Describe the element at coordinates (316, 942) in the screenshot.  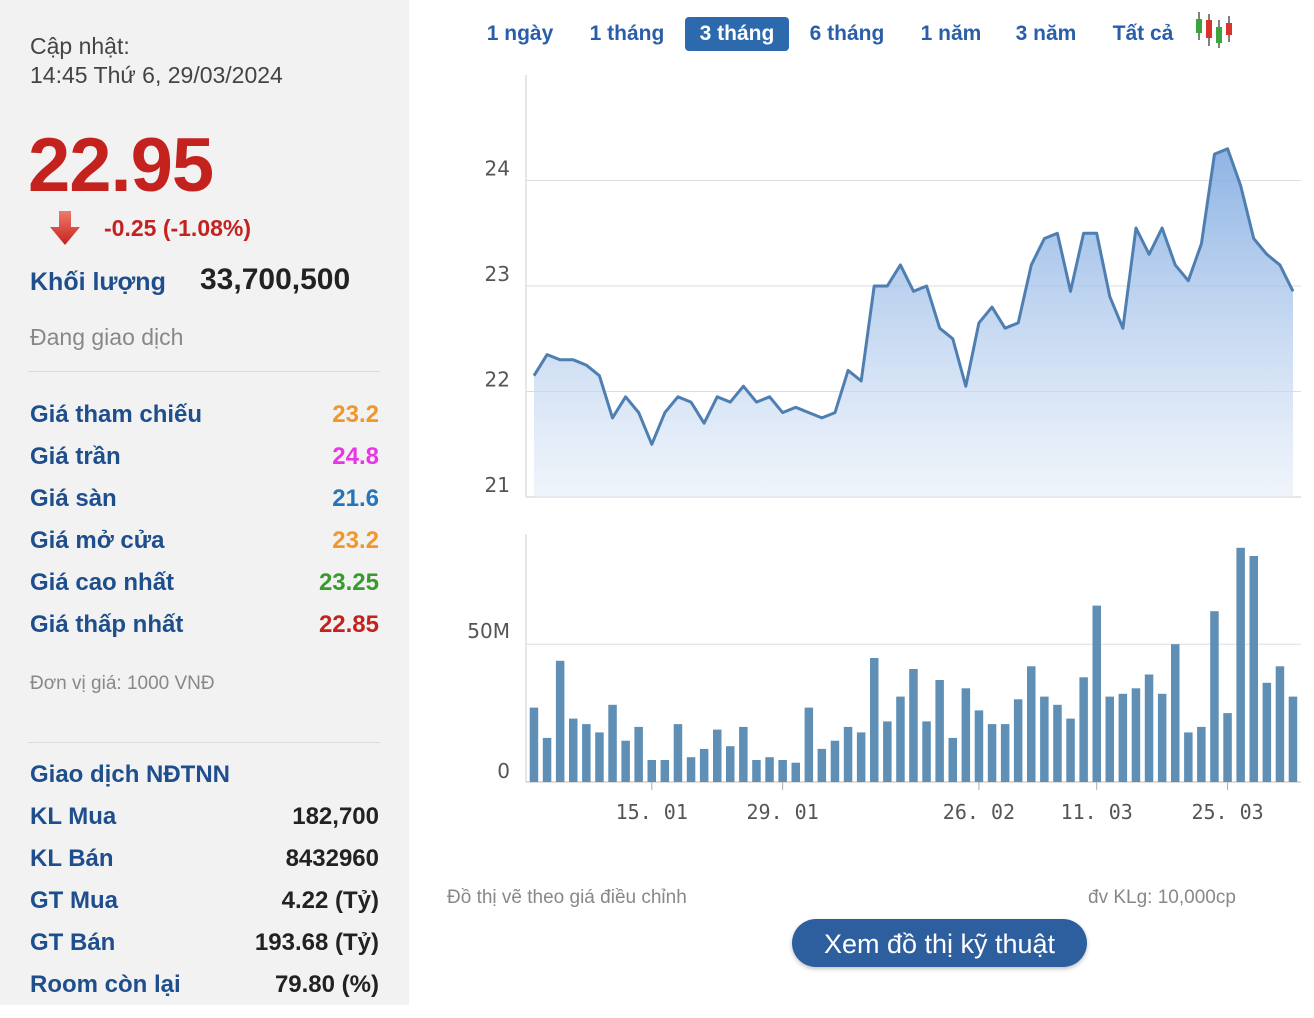
I see `foreign-row-value: 193.68 (Tỷ)` at that location.